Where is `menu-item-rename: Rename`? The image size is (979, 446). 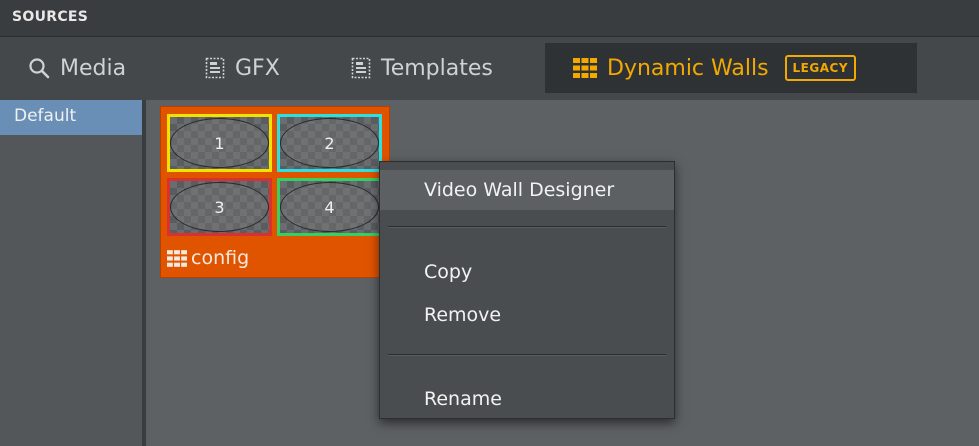 menu-item-rename: Rename is located at coordinates (527, 399).